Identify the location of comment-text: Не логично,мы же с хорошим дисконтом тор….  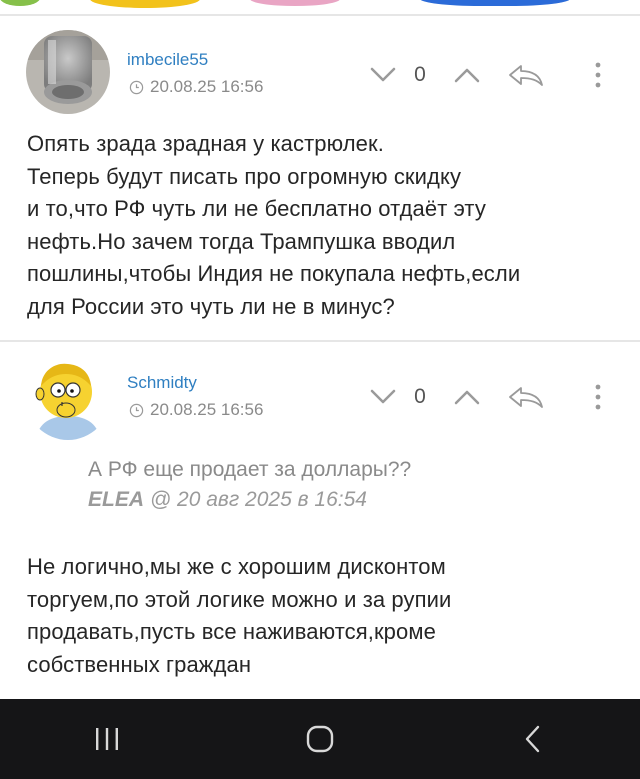
(239, 615).